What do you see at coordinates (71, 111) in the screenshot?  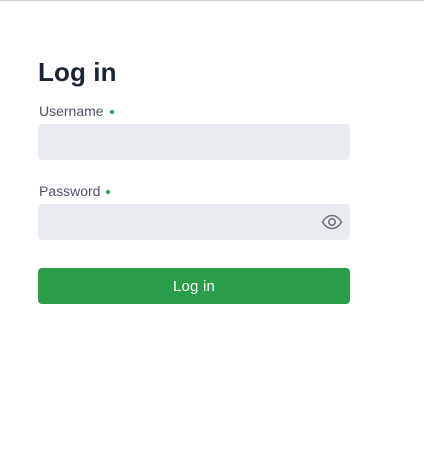 I see `username-label: Username` at bounding box center [71, 111].